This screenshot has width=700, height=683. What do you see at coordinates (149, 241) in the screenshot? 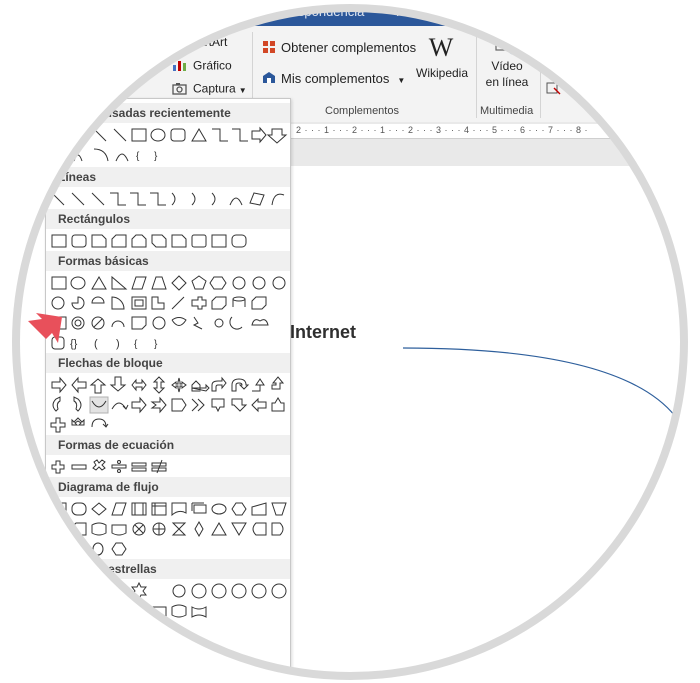
I see `rectangle-shapes-icons` at bounding box center [149, 241].